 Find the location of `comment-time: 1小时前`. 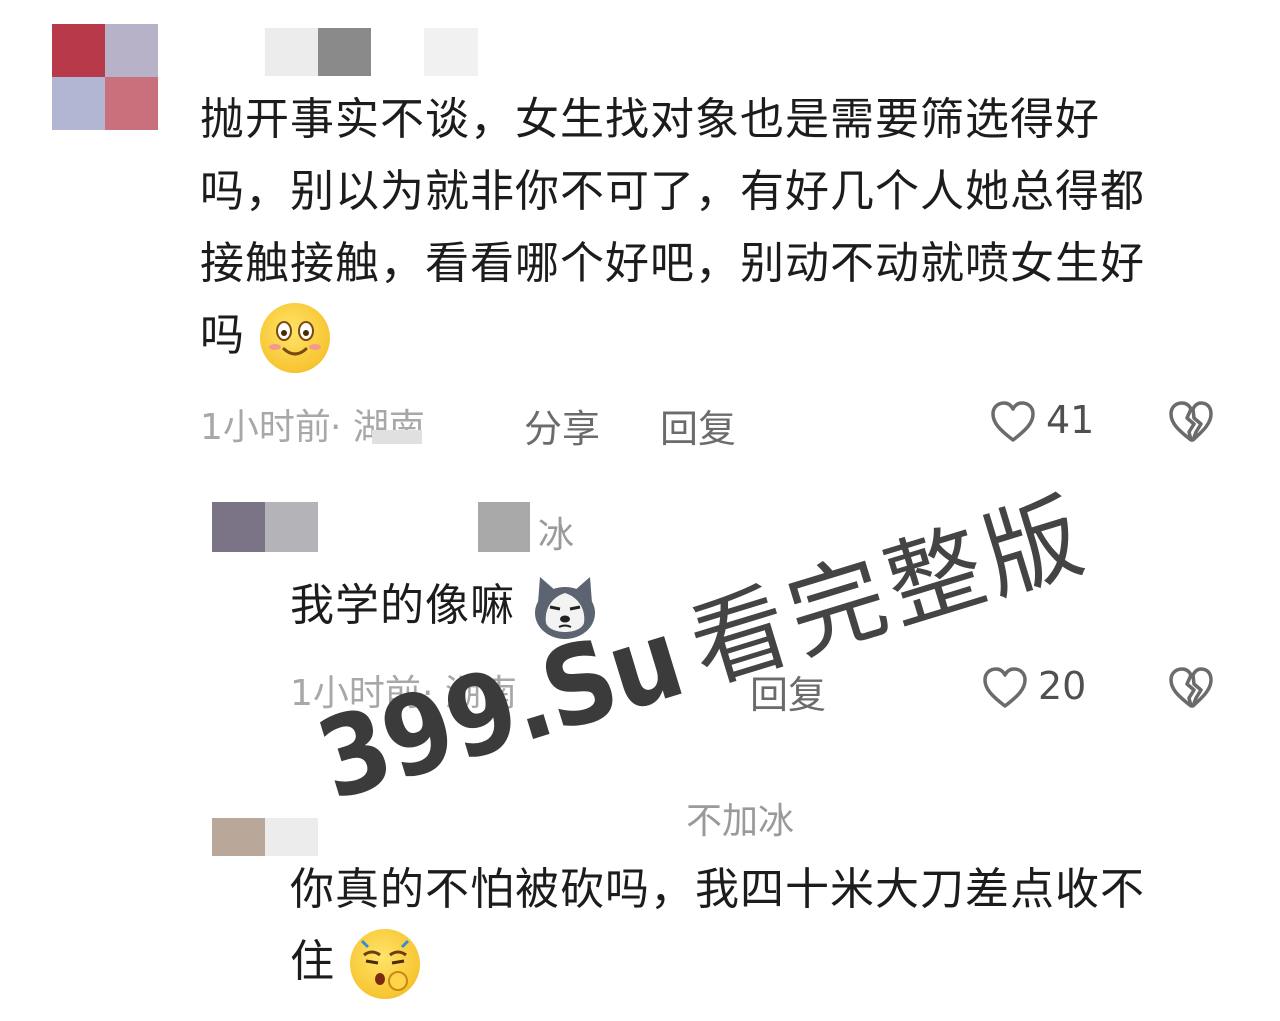

comment-time: 1小时前 is located at coordinates (265, 427).